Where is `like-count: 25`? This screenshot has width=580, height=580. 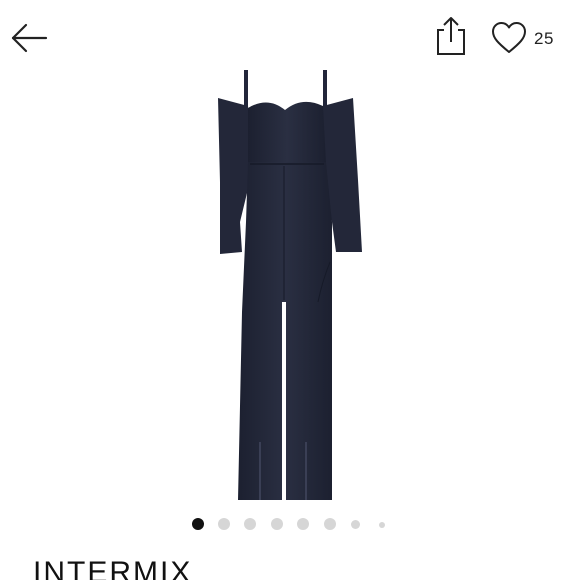
like-count: 25 is located at coordinates (544, 38).